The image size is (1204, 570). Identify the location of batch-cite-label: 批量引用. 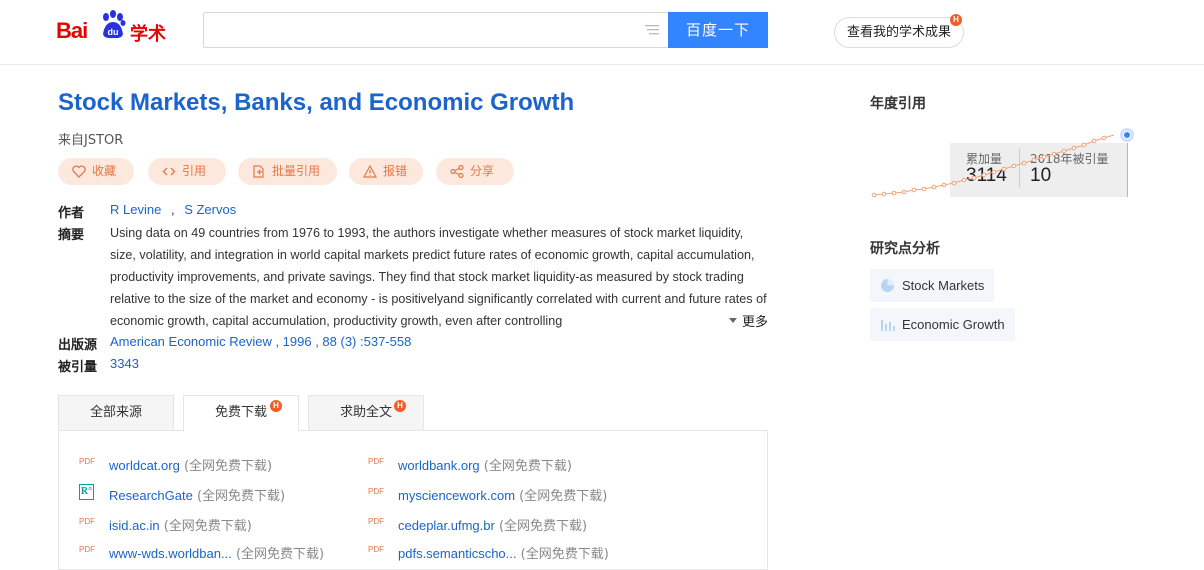
(296, 171).